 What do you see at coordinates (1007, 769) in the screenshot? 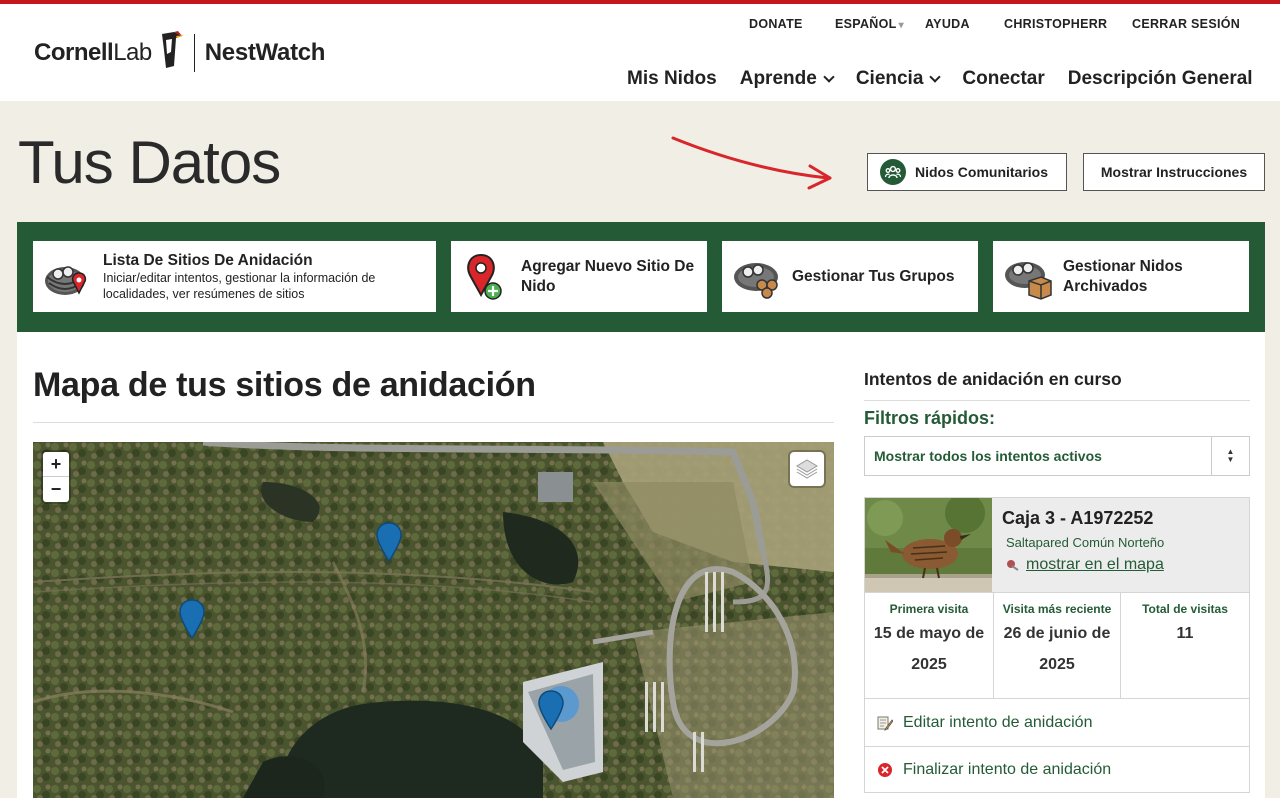
I see `finish-attempt-label: Finalizar intento de anidación` at bounding box center [1007, 769].